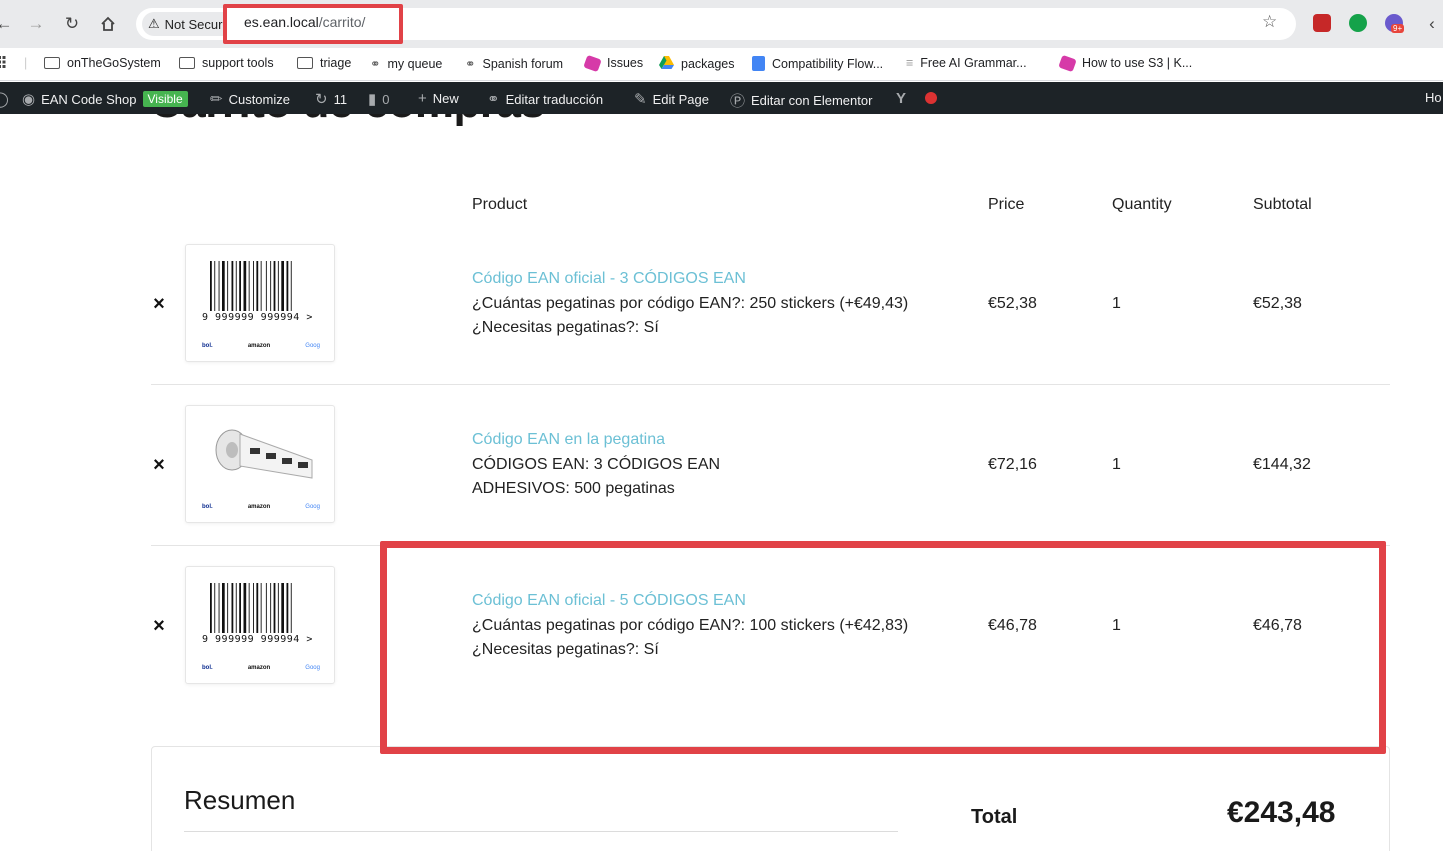  Describe the element at coordinates (541, 831) in the screenshot. I see `summary-divider` at that location.